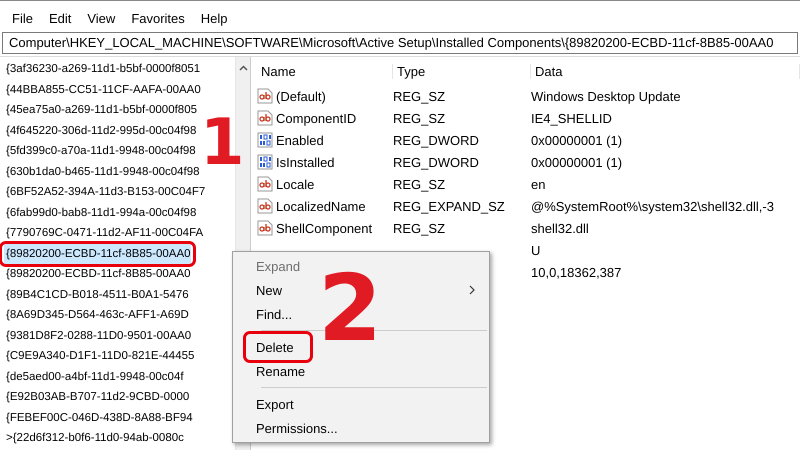 This screenshot has height=450, width=800. What do you see at coordinates (449, 206) in the screenshot?
I see `value-type: REG_EXPAND_SZ` at bounding box center [449, 206].